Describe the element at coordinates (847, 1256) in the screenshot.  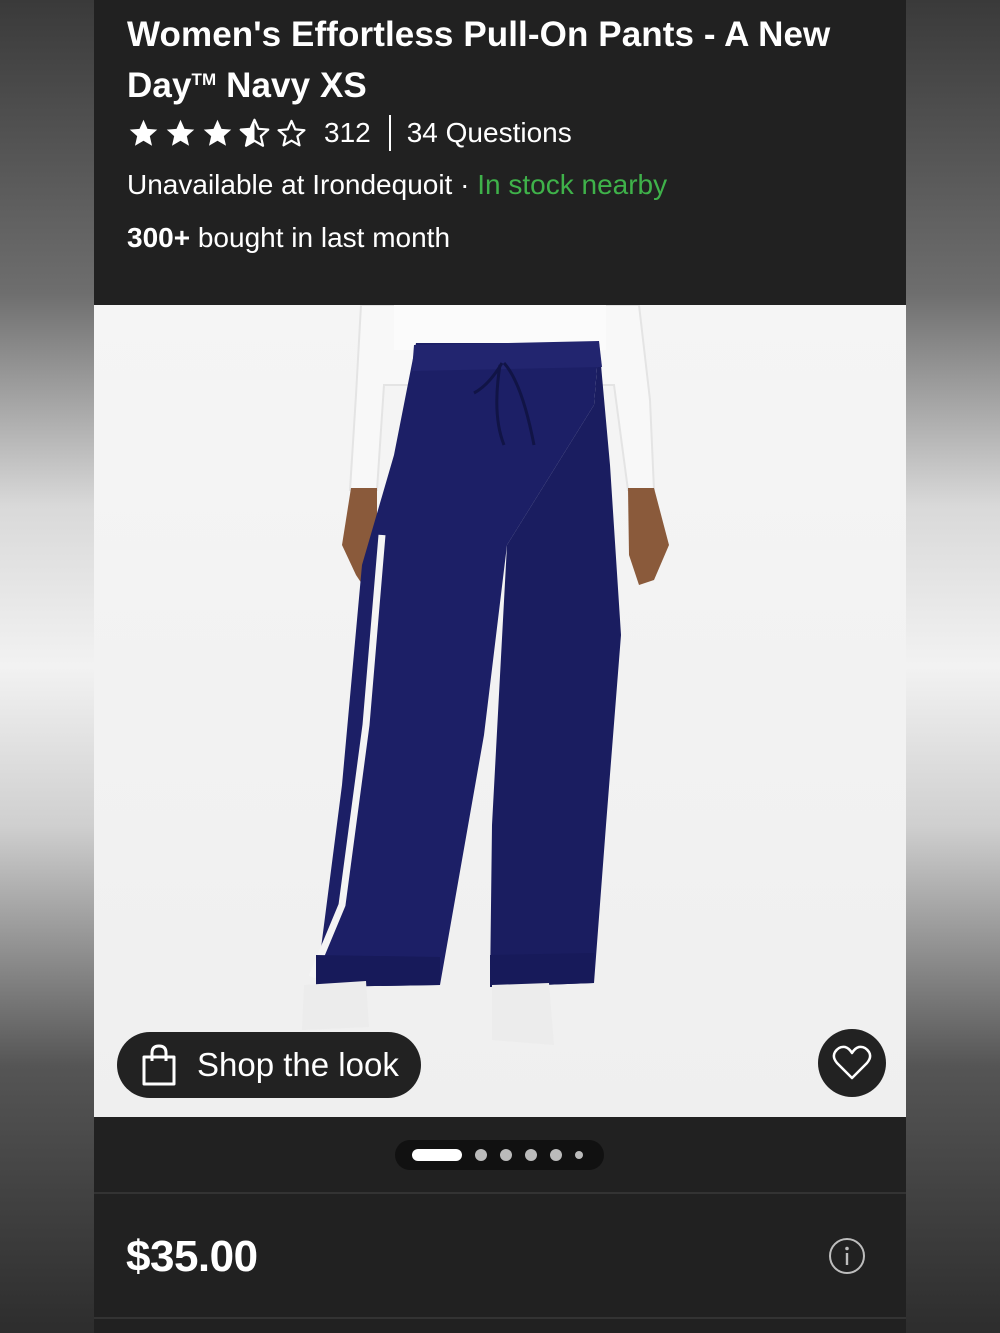
I see `info-icon` at that location.